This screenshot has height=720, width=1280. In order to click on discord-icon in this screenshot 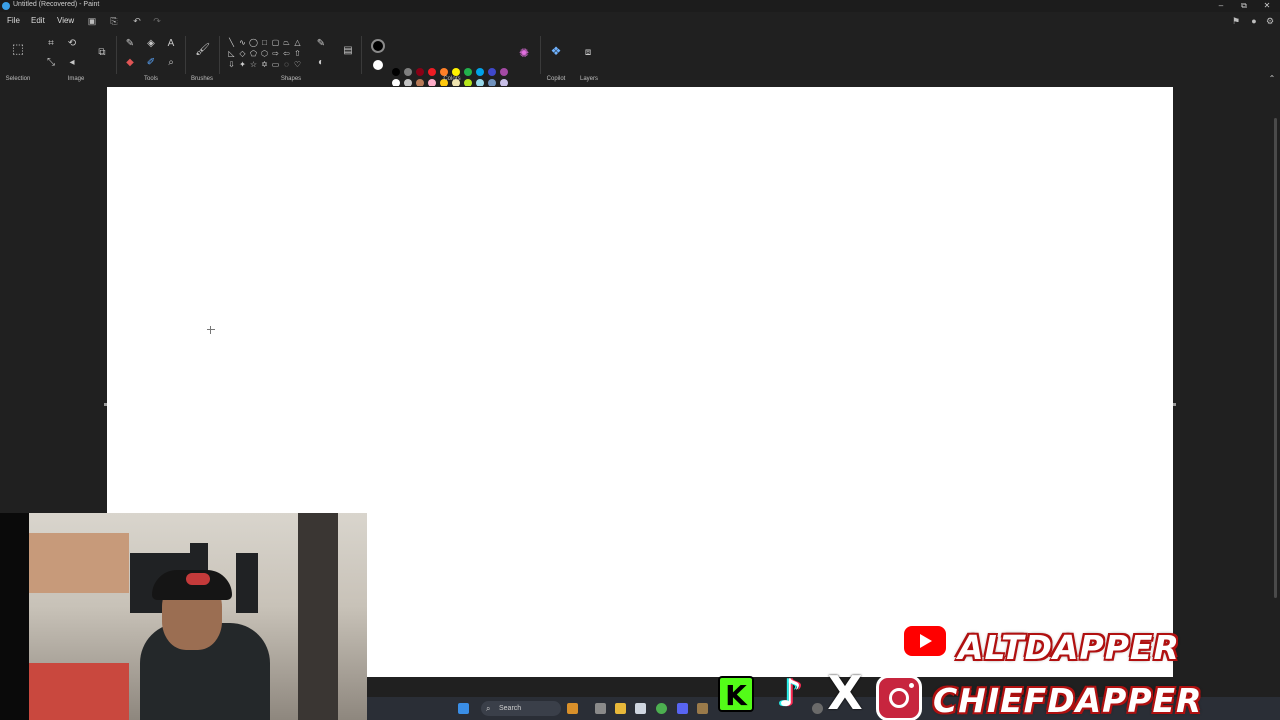, I will do `click(682, 708)`.